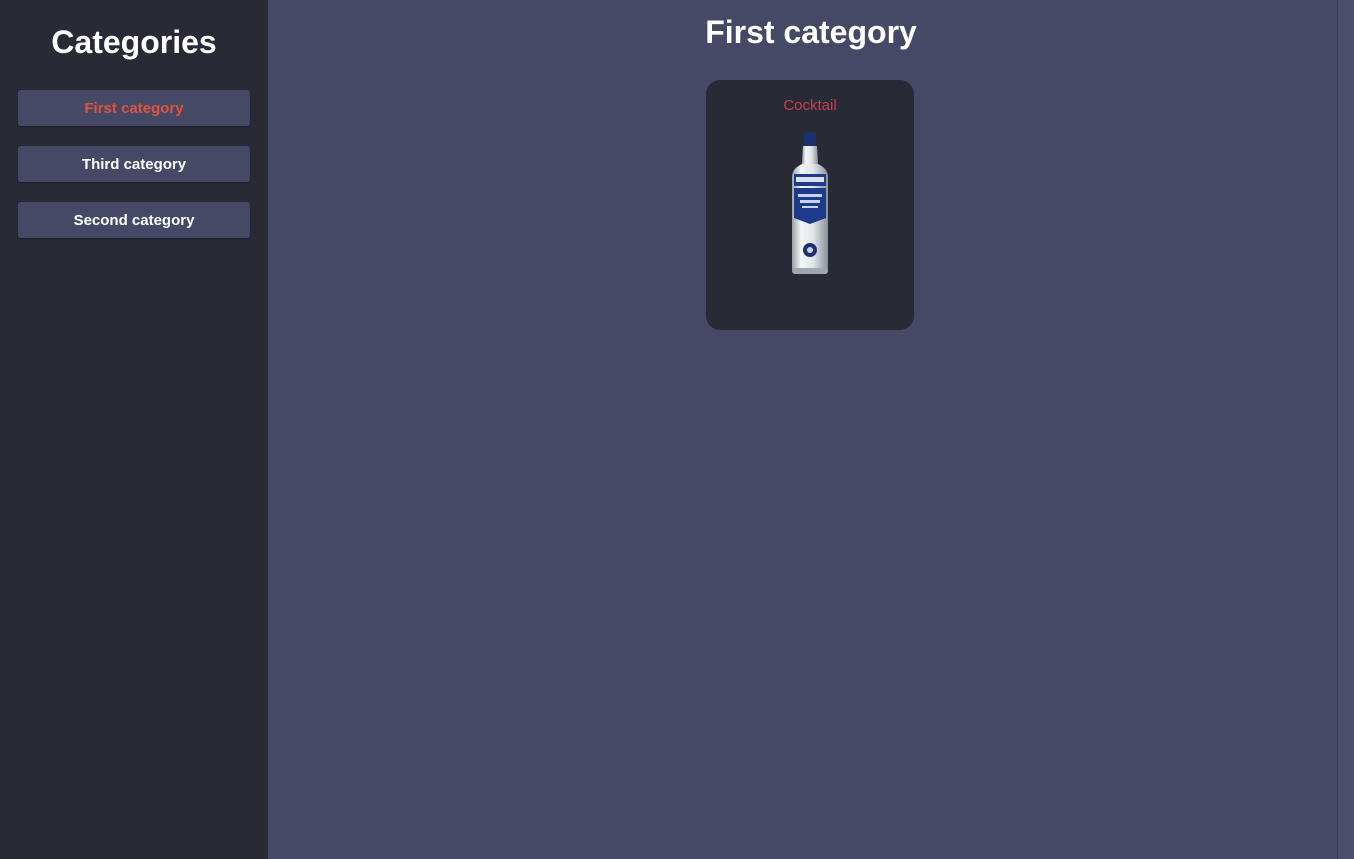 This screenshot has width=1354, height=859. What do you see at coordinates (134, 108) in the screenshot?
I see `category-button-first: First category` at bounding box center [134, 108].